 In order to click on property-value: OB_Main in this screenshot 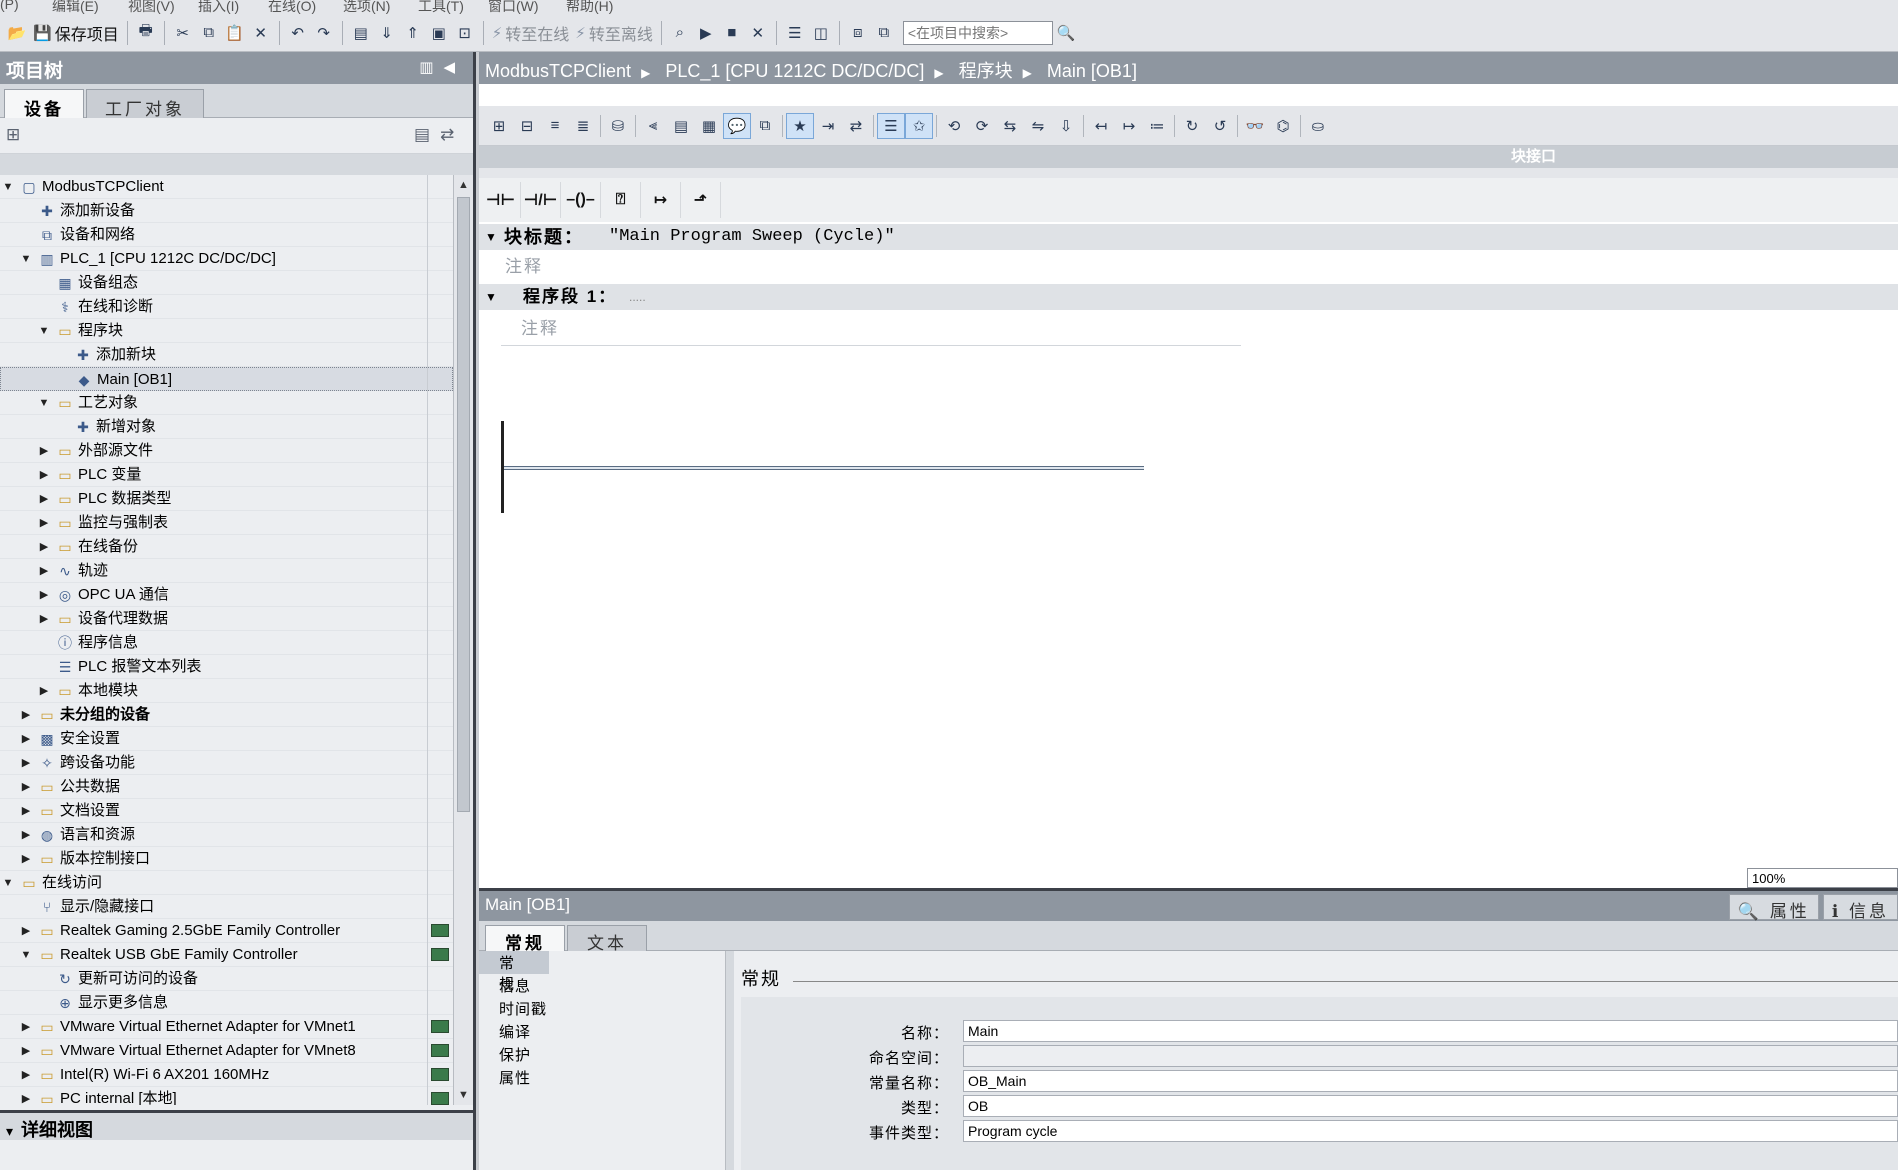, I will do `click(1430, 1081)`.